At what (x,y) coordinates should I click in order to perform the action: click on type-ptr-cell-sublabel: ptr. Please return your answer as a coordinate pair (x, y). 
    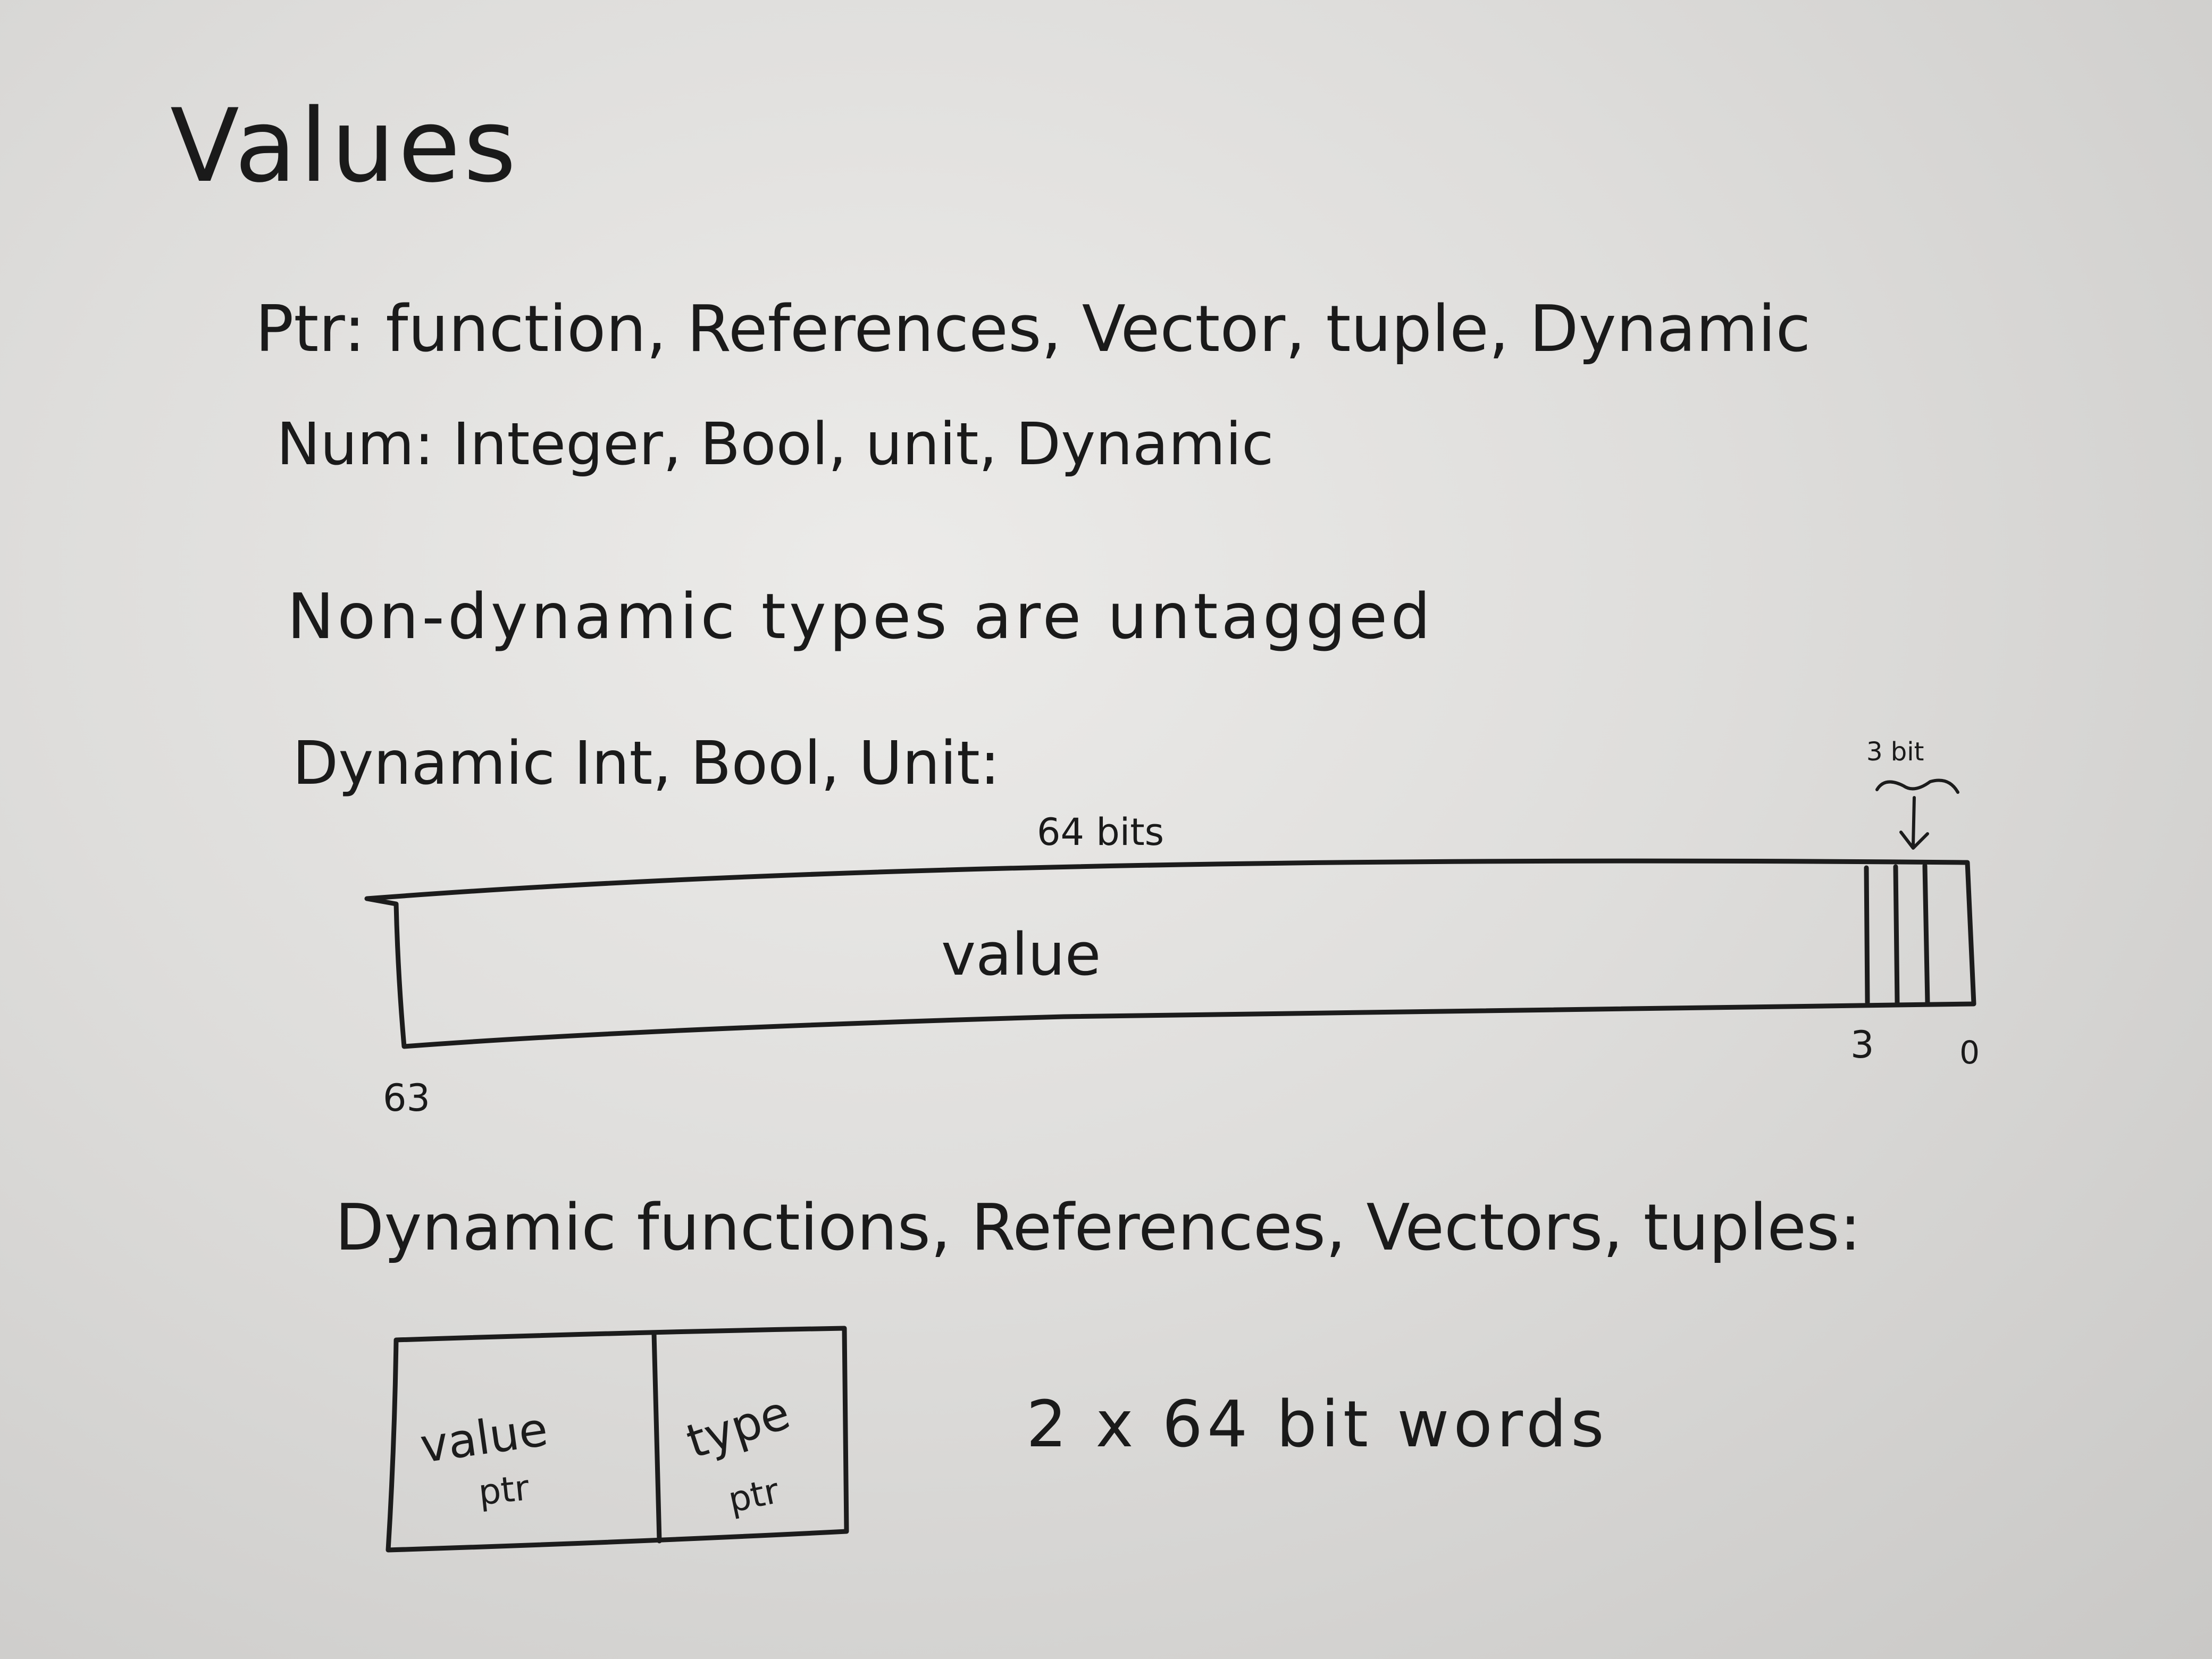
    Looking at the image, I should click on (753, 1495).